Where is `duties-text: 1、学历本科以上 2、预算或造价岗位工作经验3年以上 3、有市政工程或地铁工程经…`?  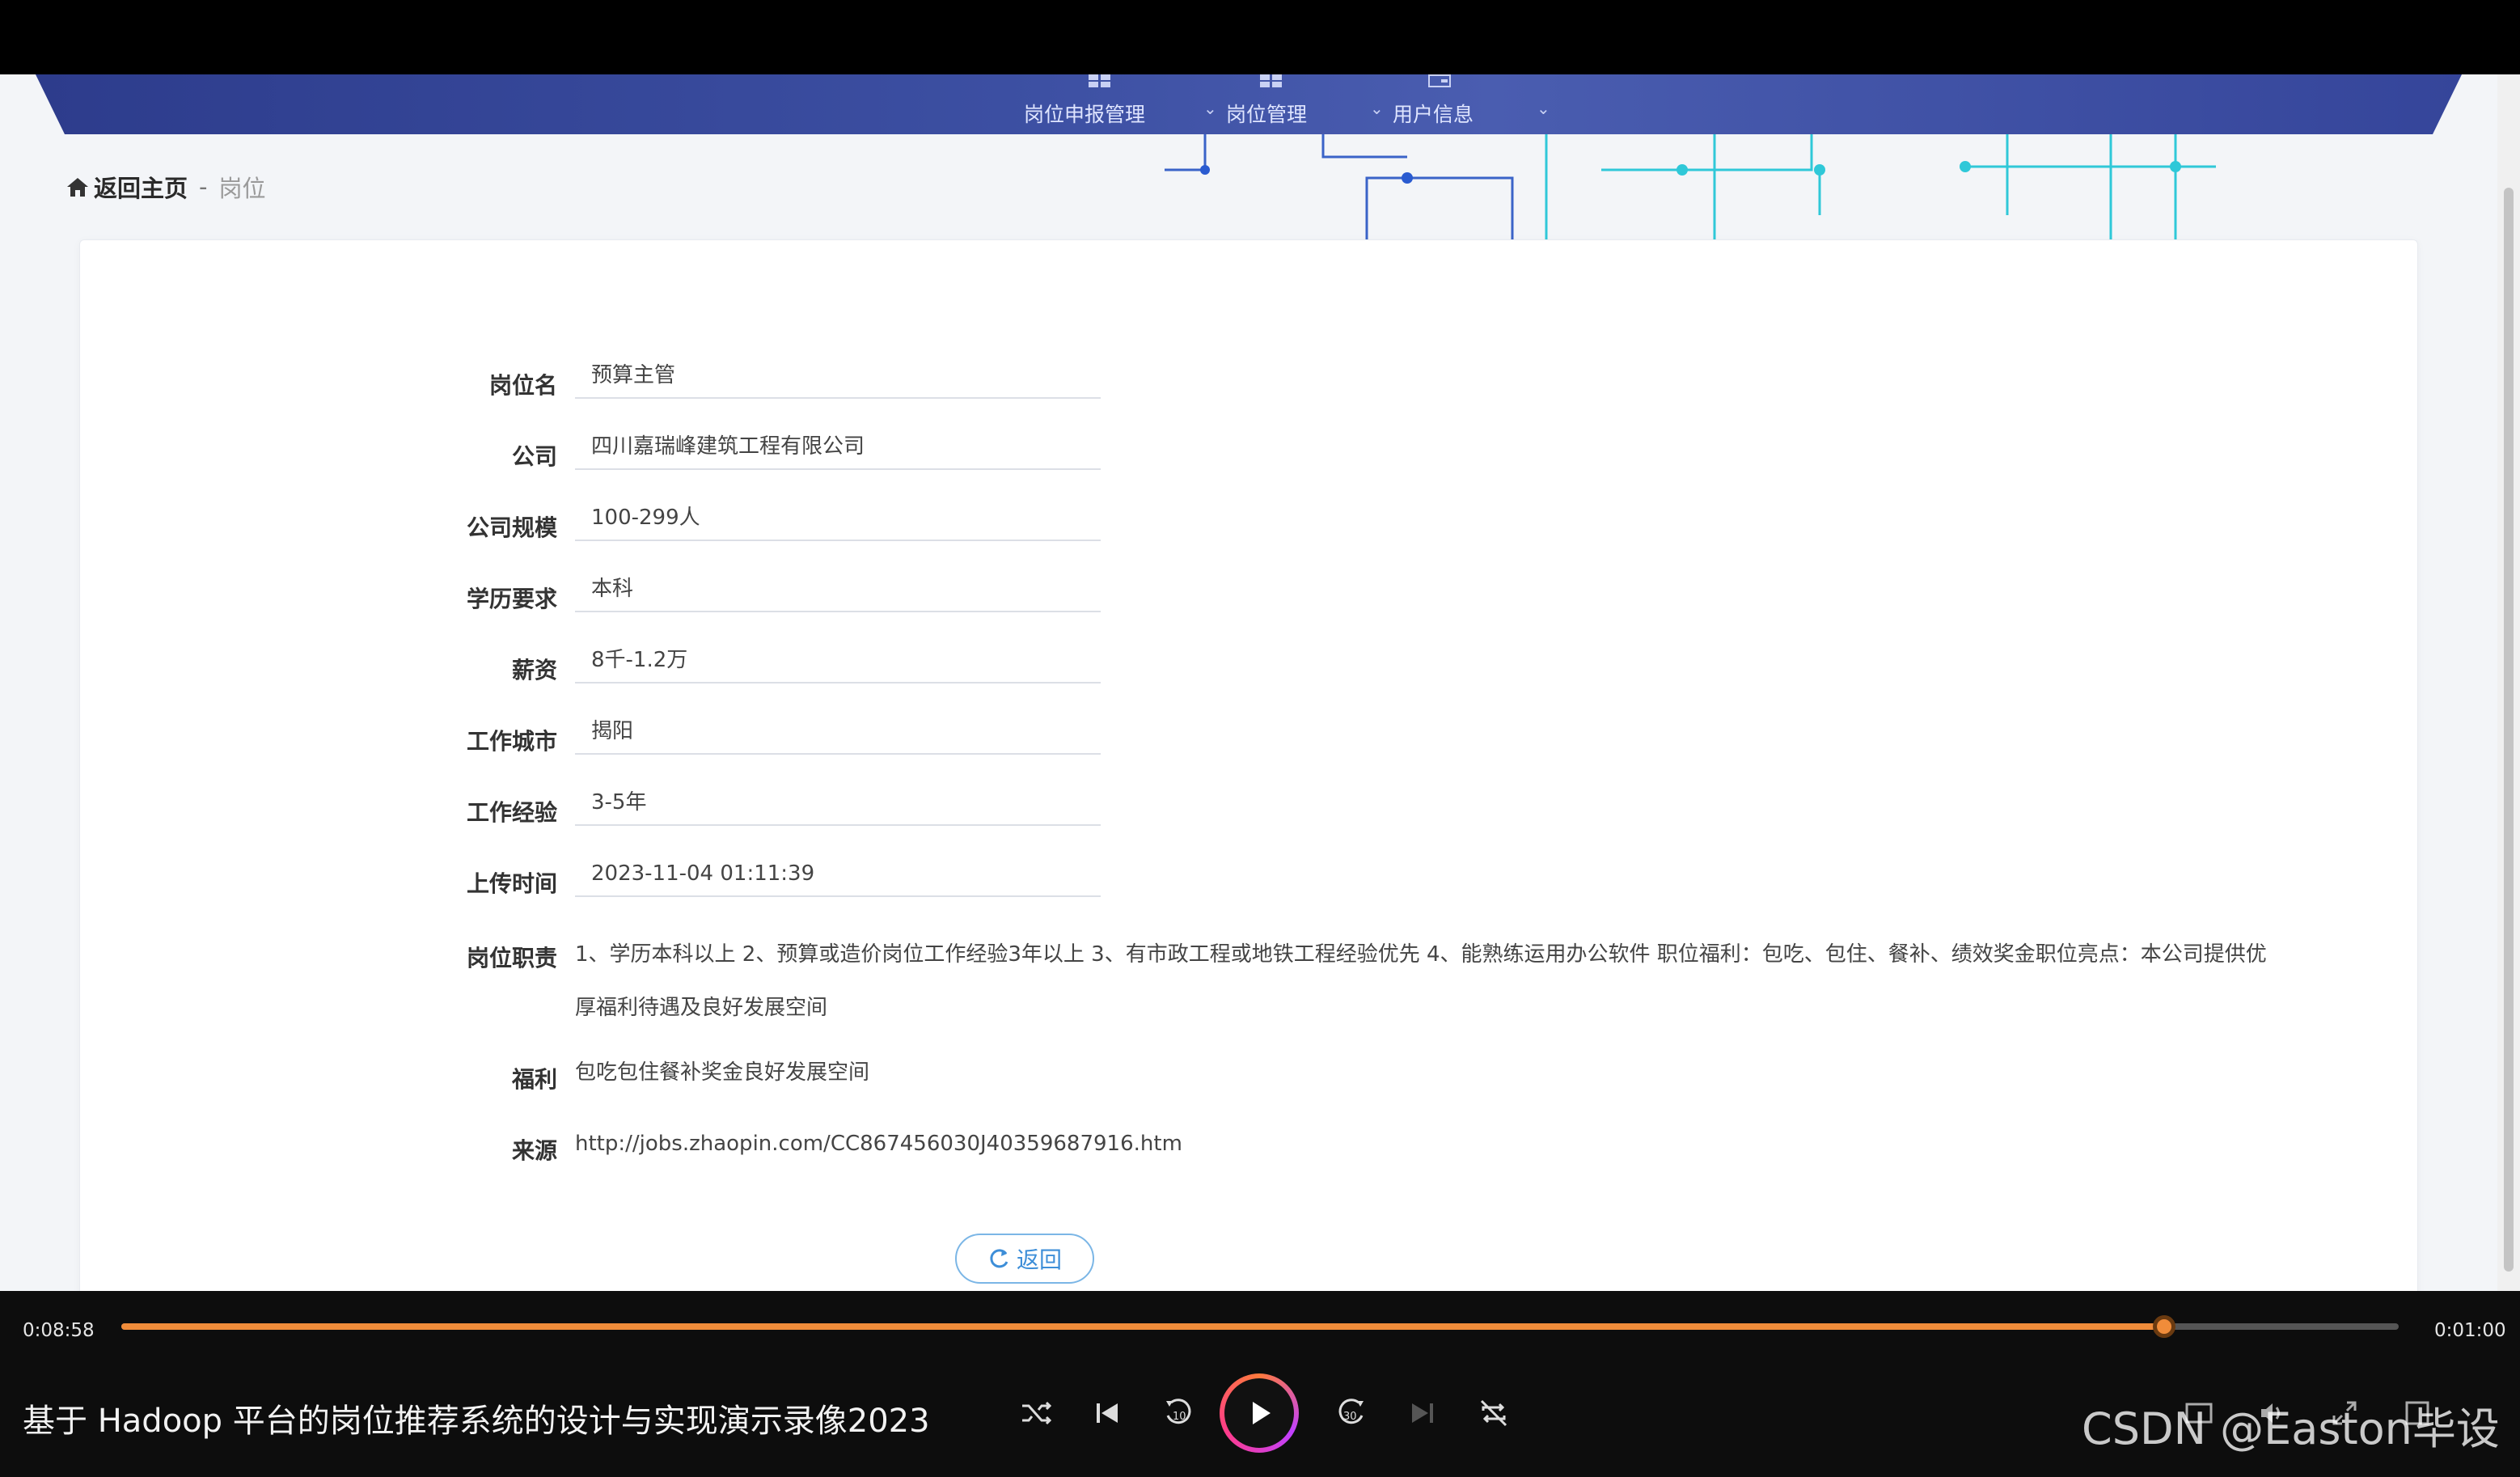
duties-text: 1、学历本科以上 2、预算或造价岗位工作经验3年以上 3、有市政工程或地铁工程经… is located at coordinates (1421, 981).